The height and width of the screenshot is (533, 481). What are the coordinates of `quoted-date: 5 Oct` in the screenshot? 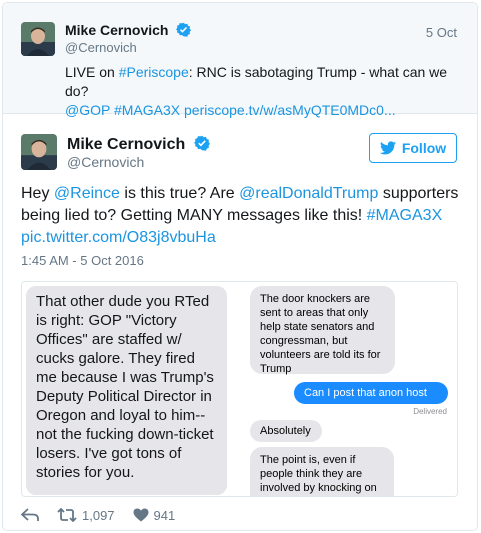 It's located at (441, 32).